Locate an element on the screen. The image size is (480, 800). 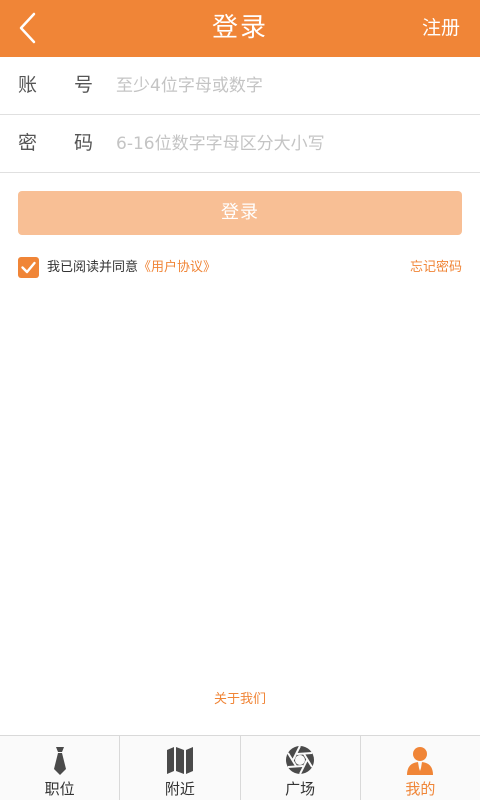
agreement-checkbox is located at coordinates (28, 267).